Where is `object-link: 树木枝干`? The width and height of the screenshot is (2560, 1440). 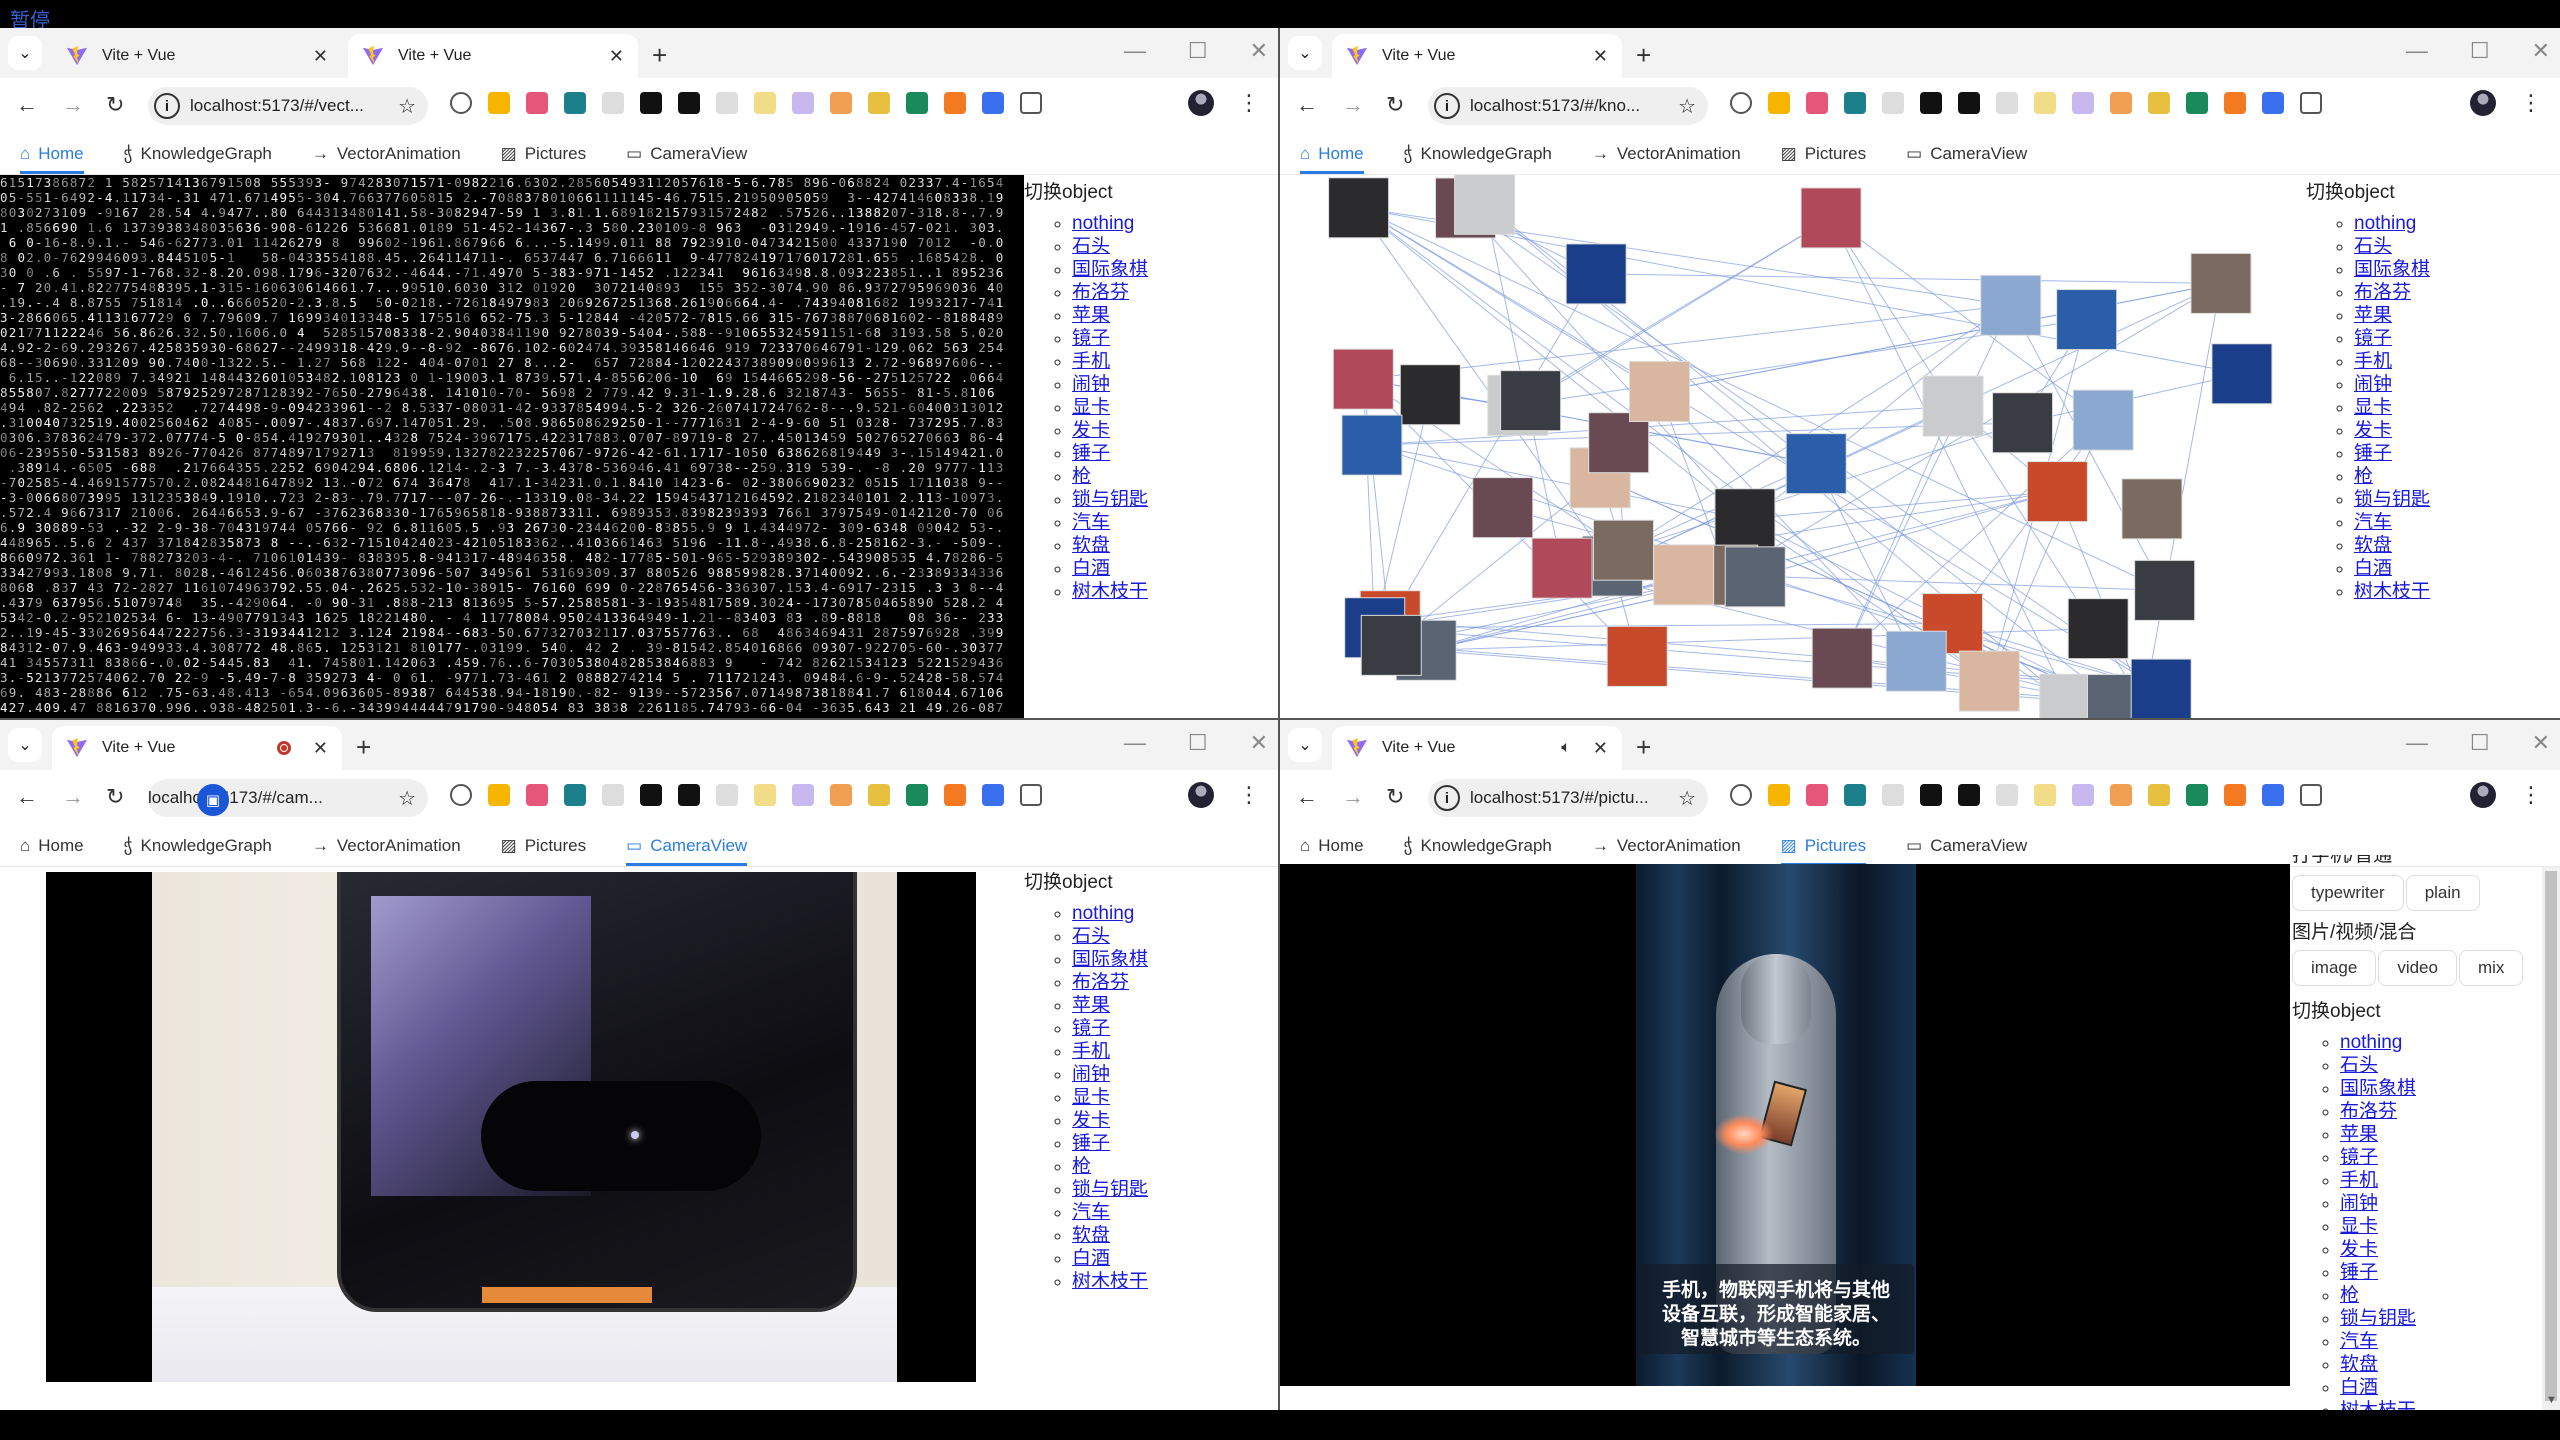 object-link: 树木枝干 is located at coordinates (1110, 591).